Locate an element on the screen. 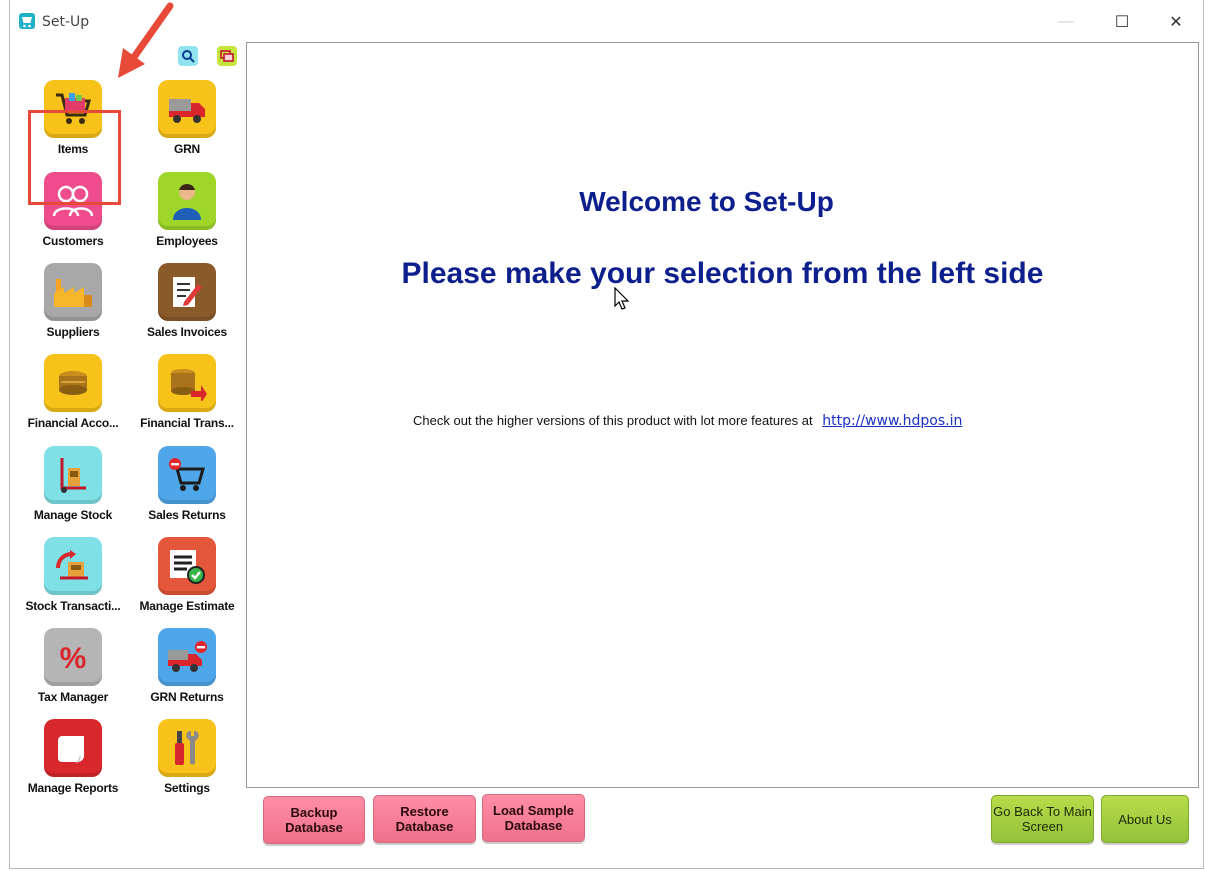  stock-transfer-icon is located at coordinates (73, 566).